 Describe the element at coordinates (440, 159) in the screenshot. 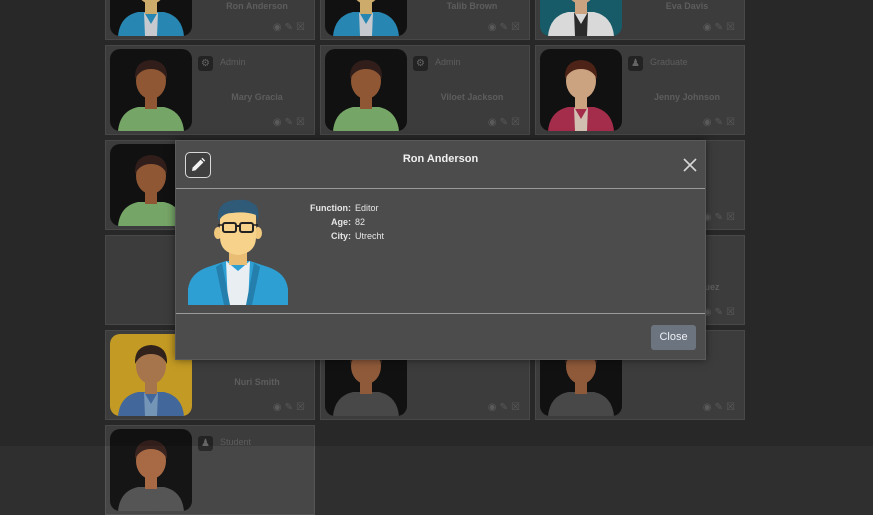

I see `modal-title: Ron Anderson` at that location.